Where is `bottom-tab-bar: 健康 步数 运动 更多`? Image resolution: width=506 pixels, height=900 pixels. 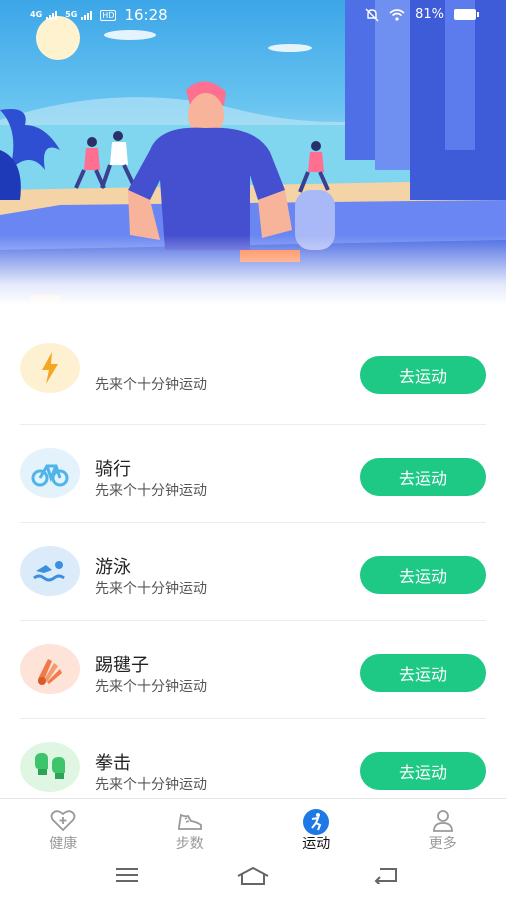
bottom-tab-bar: 健康 步数 运动 更多 is located at coordinates (253, 828).